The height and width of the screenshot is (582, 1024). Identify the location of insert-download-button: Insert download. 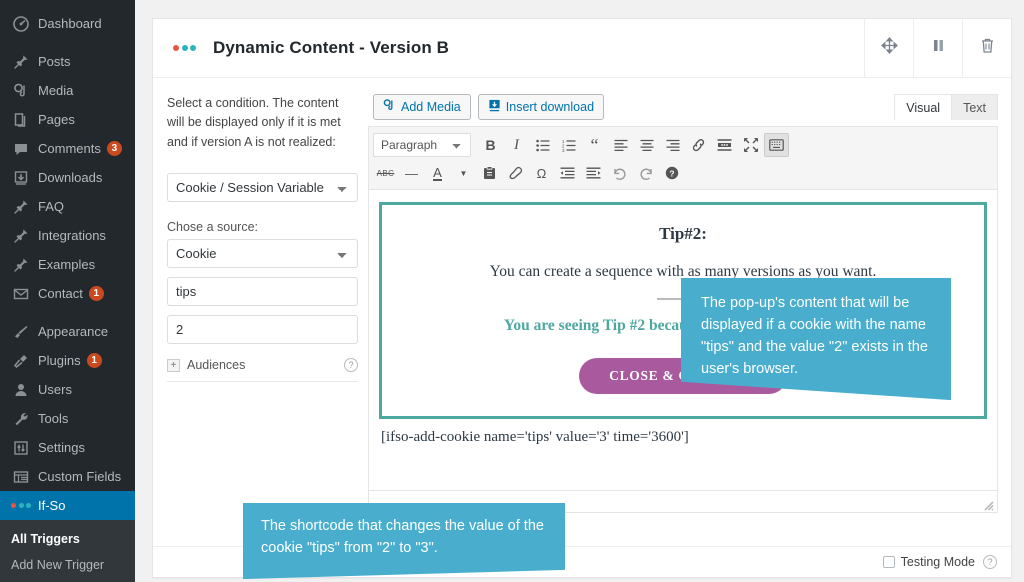
(541, 107).